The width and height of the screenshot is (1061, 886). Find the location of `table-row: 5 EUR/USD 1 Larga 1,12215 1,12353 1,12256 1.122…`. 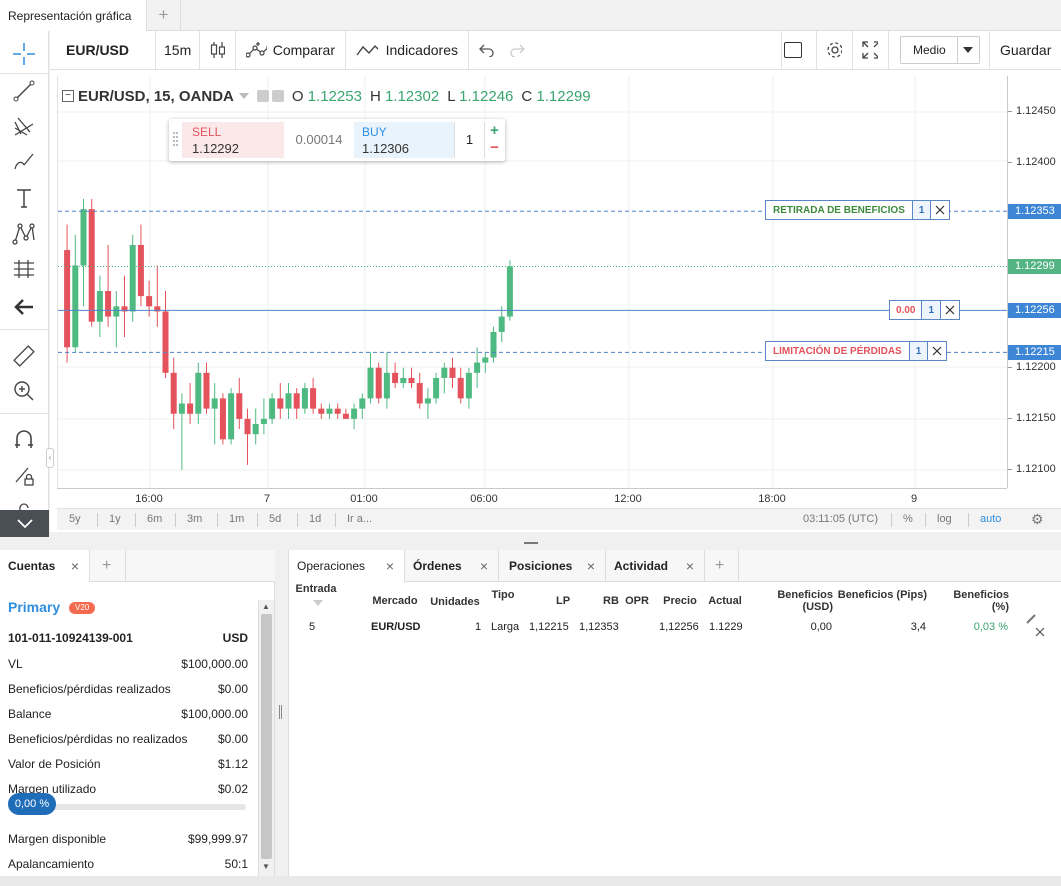

table-row: 5 EUR/USD 1 Larga 1,12215 1,12353 1,12256 1.122… is located at coordinates (675, 600).